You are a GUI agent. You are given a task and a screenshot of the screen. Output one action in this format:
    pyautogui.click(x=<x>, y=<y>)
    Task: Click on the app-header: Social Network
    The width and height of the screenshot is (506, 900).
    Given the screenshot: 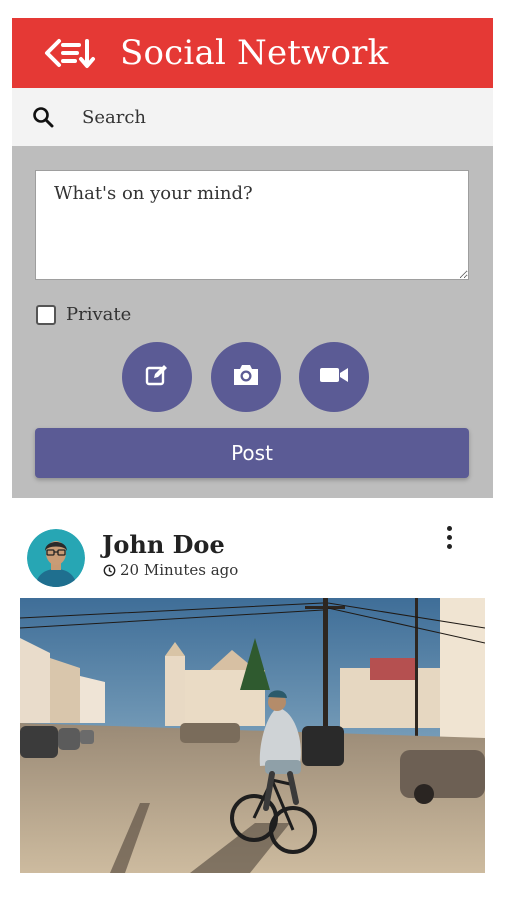 What is the action you would take?
    pyautogui.click(x=252, y=53)
    